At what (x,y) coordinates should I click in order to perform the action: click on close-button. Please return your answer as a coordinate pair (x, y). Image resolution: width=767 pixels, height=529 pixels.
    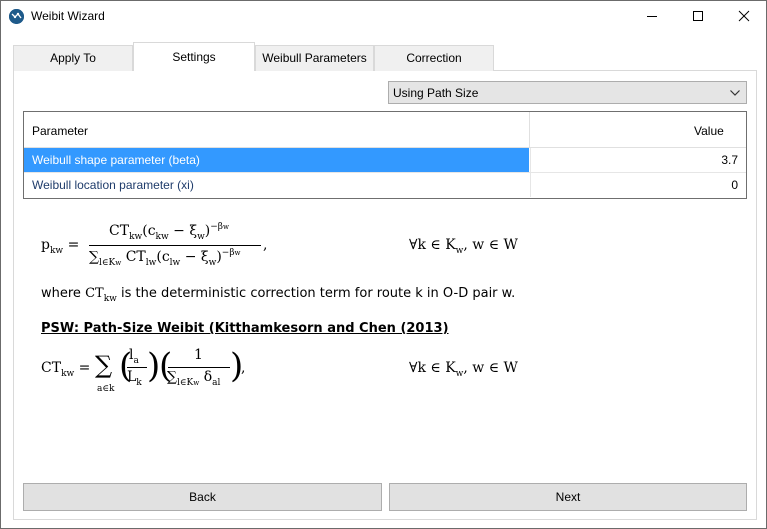
    Looking at the image, I should click on (744, 16).